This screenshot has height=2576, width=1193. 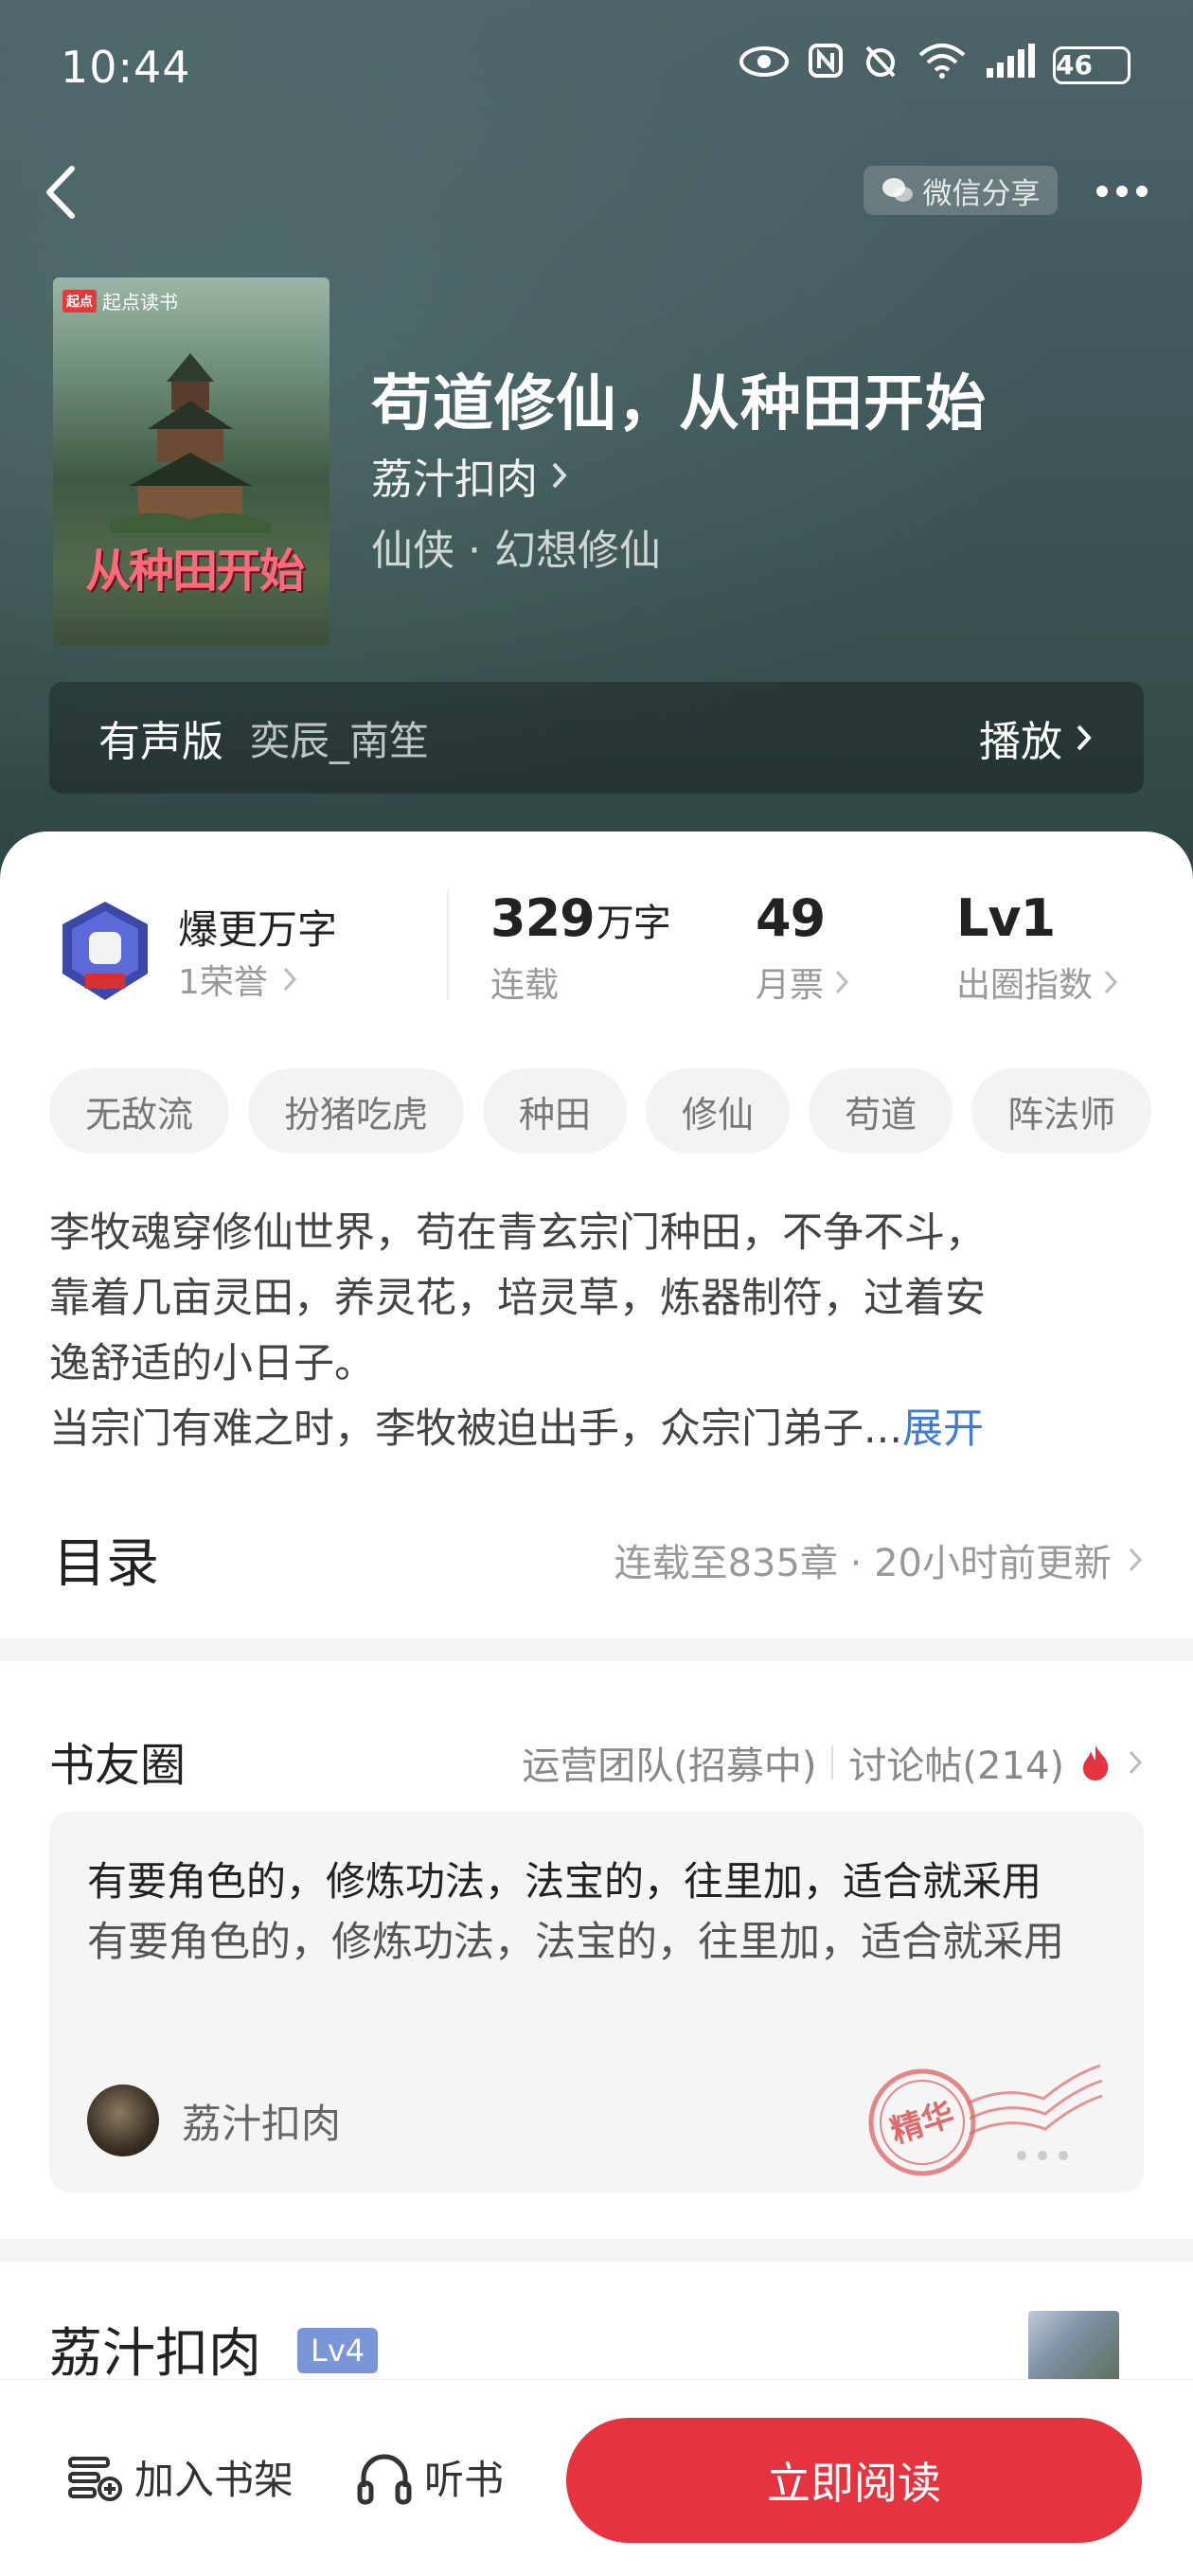 I want to click on alarm-off-icon, so click(x=880, y=65).